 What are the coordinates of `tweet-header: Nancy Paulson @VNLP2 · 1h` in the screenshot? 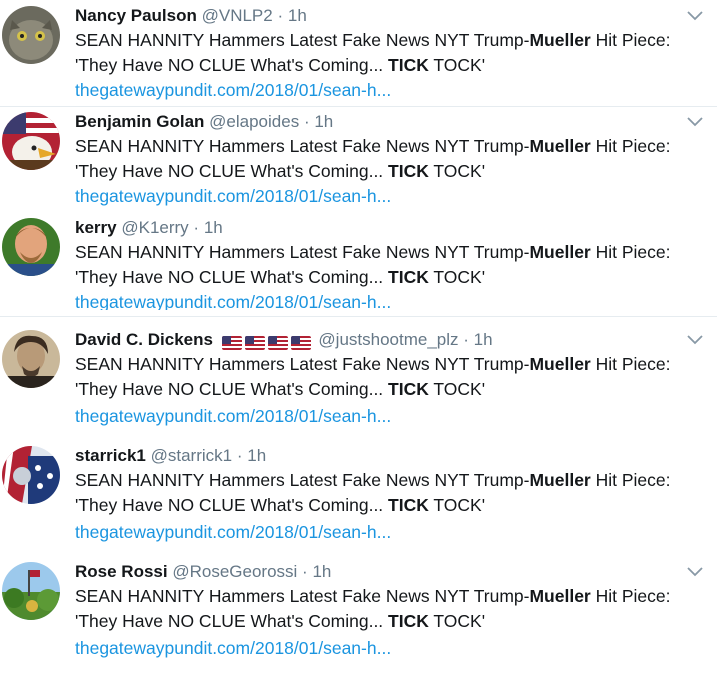 It's located at (191, 16).